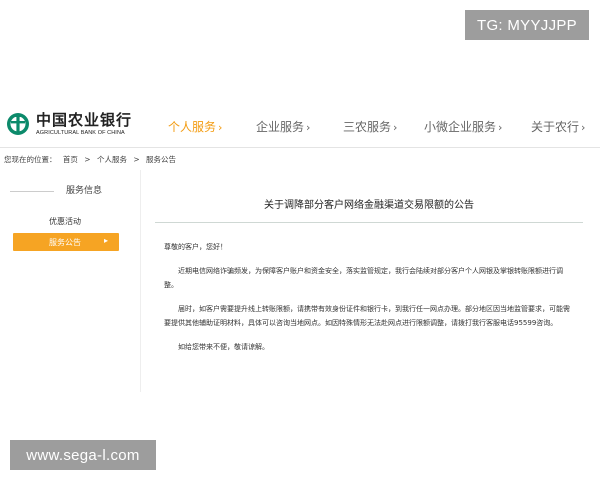 The width and height of the screenshot is (600, 480). What do you see at coordinates (369, 205) in the screenshot?
I see `notice-title: 关于调降部分客户网络金融渠道交易限额的公告` at bounding box center [369, 205].